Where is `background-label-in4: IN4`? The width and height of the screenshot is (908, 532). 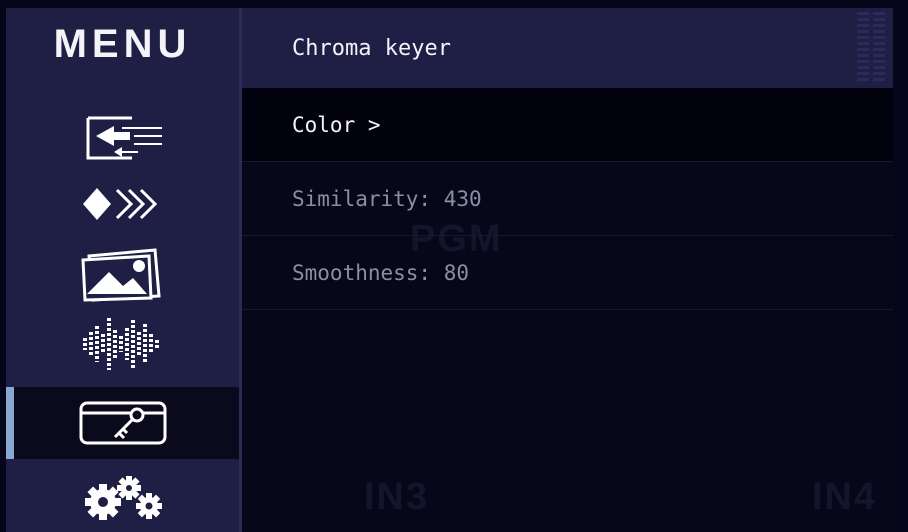 background-label-in4: IN4 is located at coordinates (845, 497).